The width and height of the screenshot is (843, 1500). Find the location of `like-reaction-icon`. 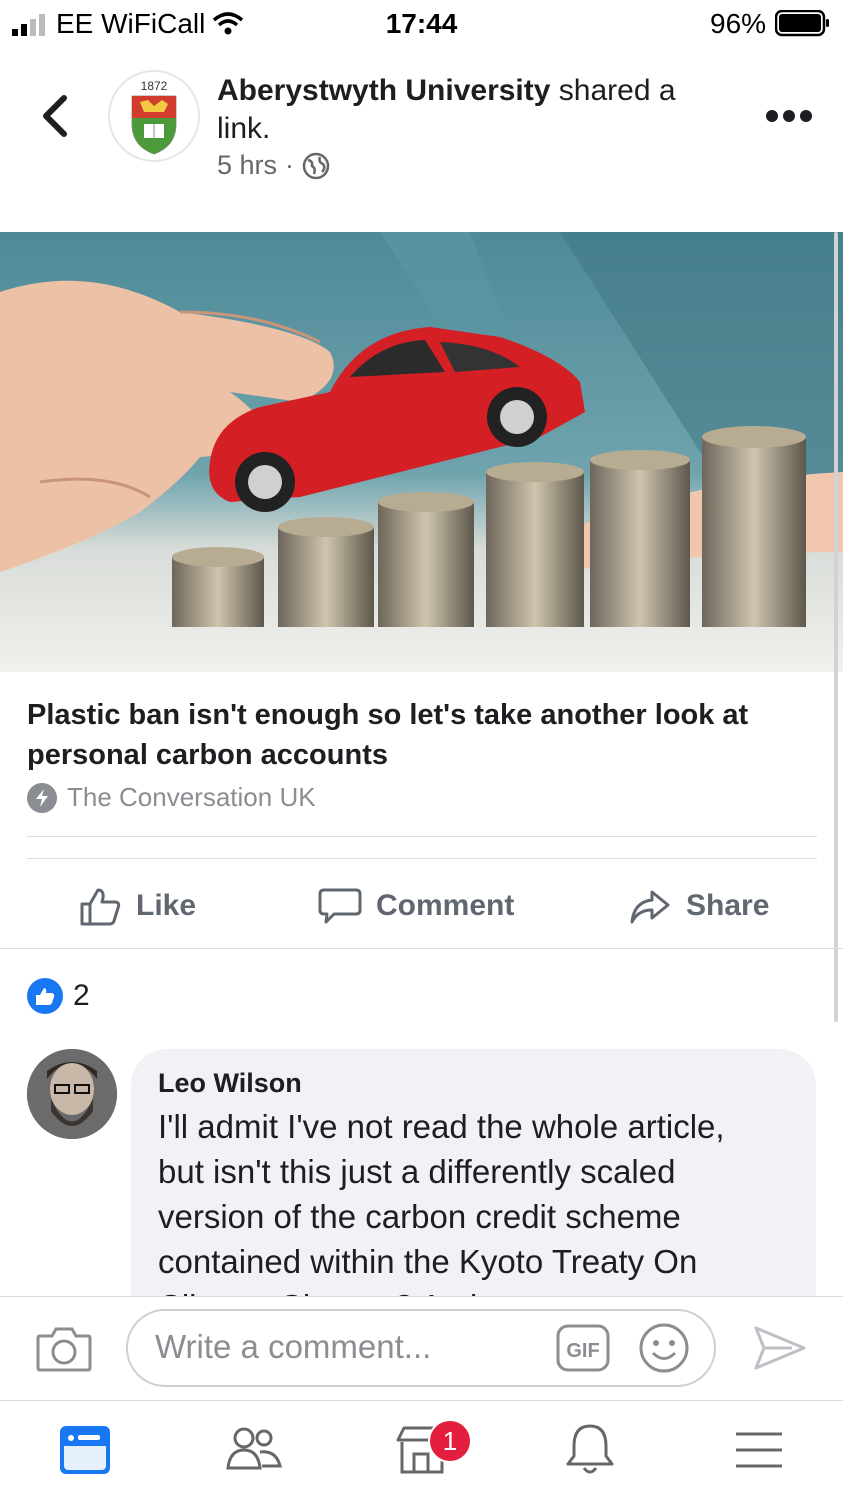

like-reaction-icon is located at coordinates (45, 996).